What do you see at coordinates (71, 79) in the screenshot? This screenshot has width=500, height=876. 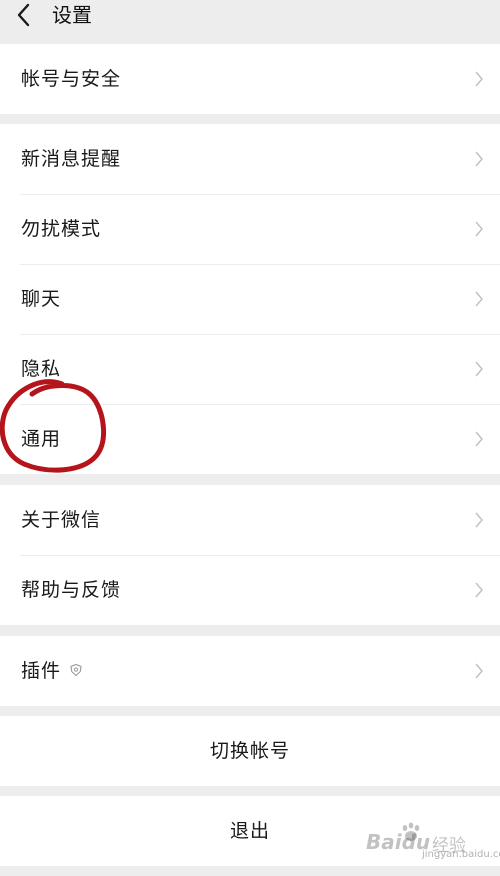 I see `settings-item-label: 帐号与安全` at bounding box center [71, 79].